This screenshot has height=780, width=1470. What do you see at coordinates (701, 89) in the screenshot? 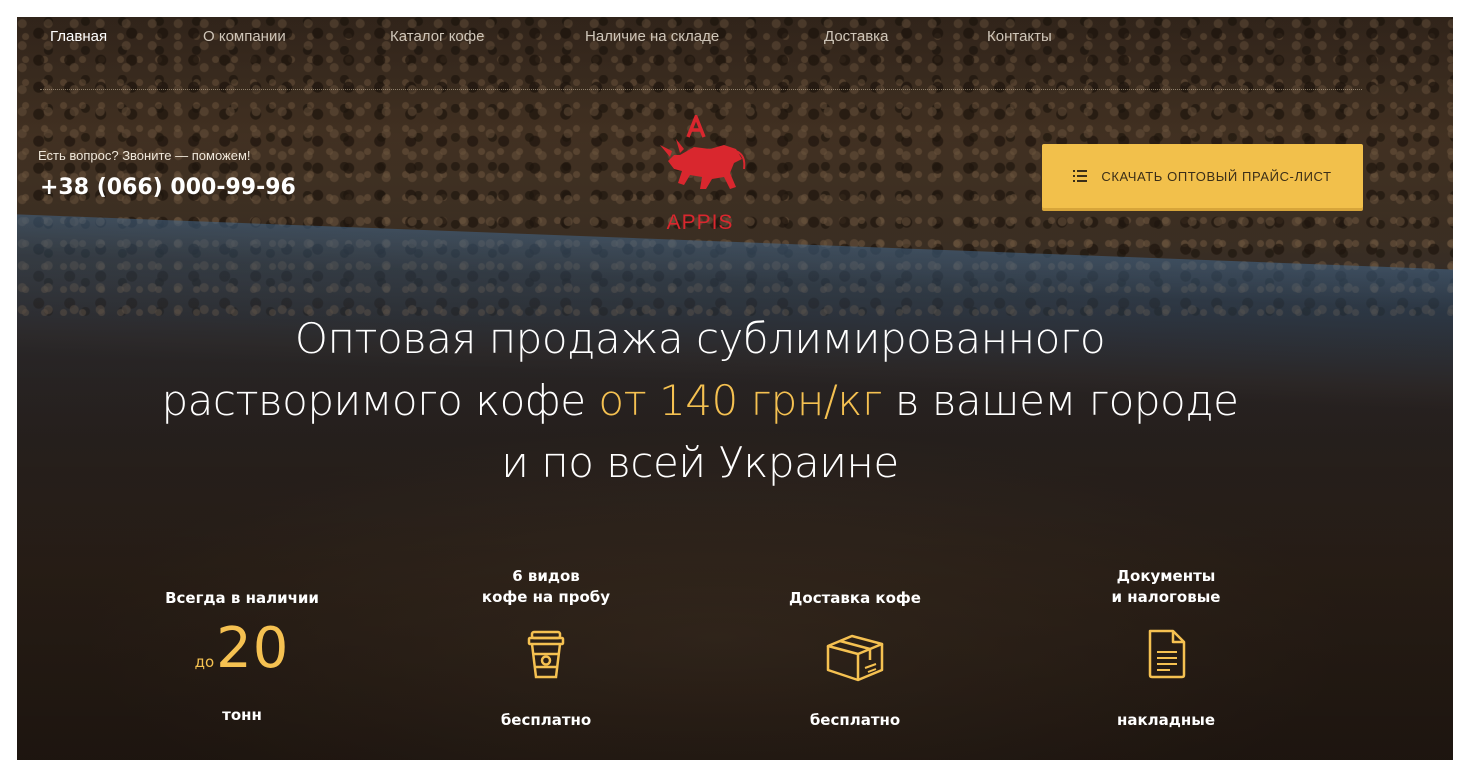
I see `nav-divider` at bounding box center [701, 89].